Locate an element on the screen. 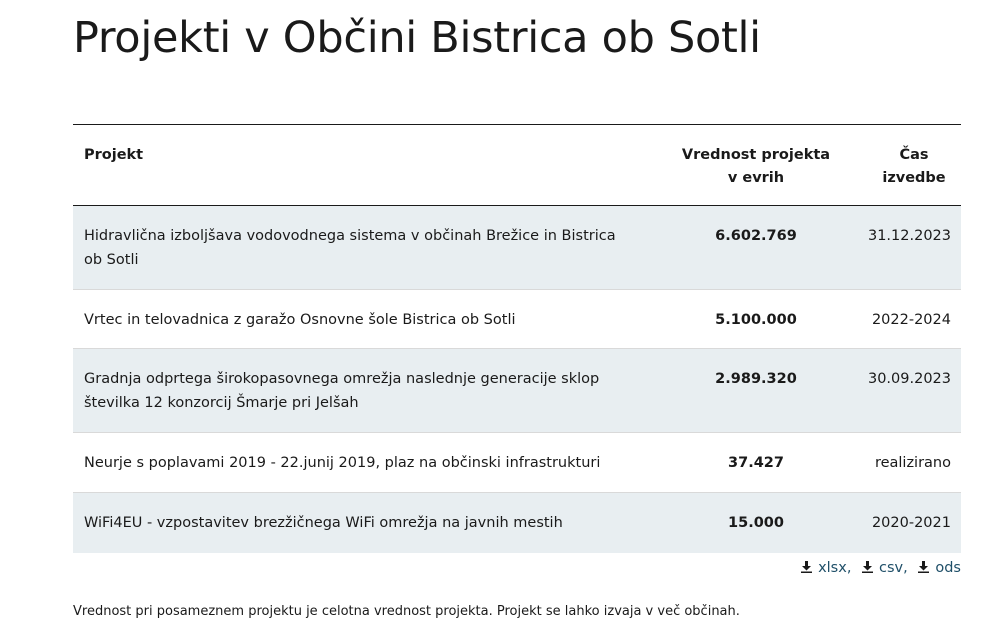  row-value: 6.602.769 is located at coordinates (756, 236).